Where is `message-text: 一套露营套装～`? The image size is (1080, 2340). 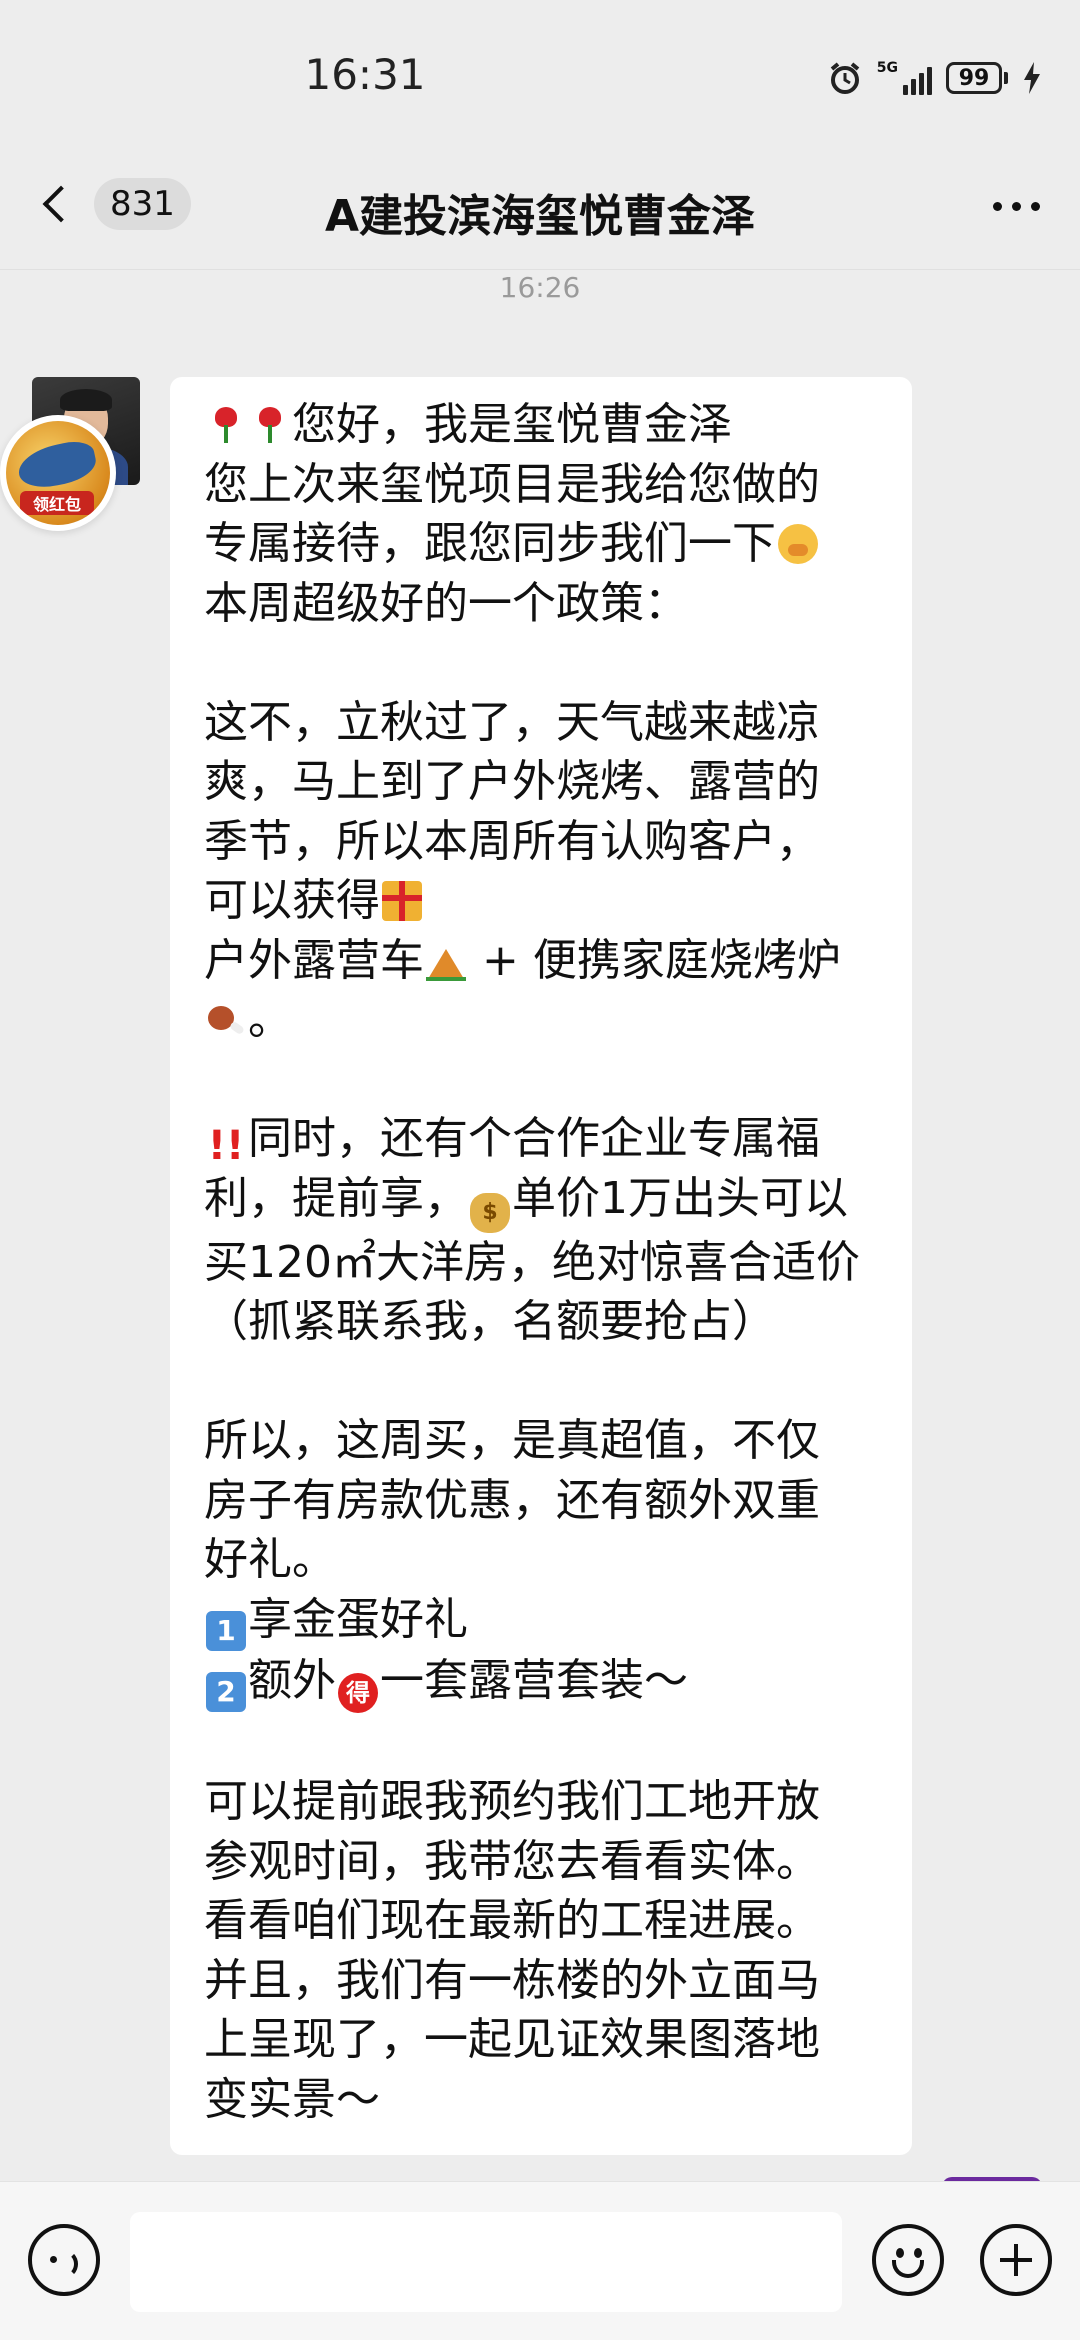 message-text: 一套露营套装～ is located at coordinates (534, 1680).